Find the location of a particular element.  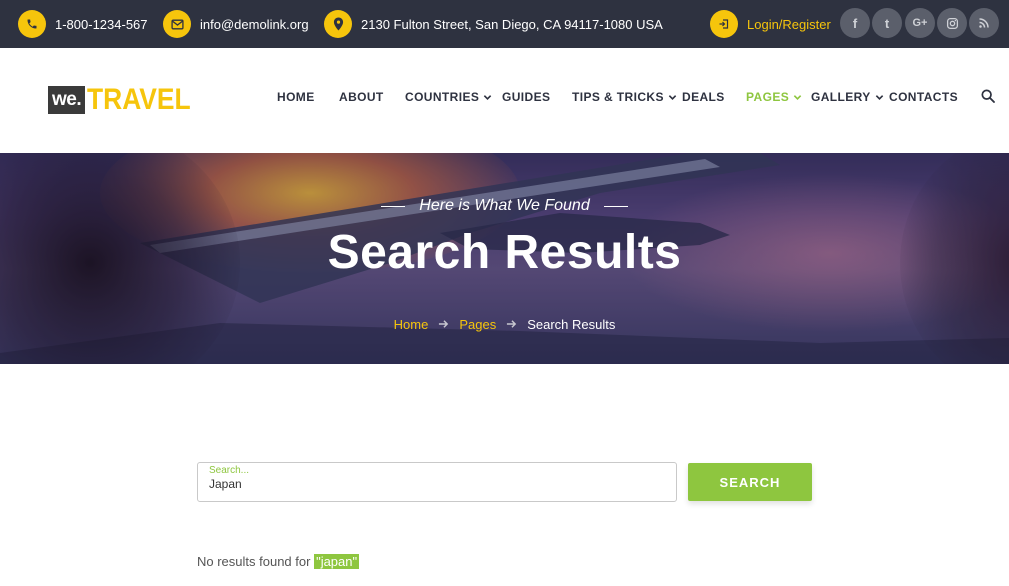

breadcrumb-pages: Pages is located at coordinates (477, 324).